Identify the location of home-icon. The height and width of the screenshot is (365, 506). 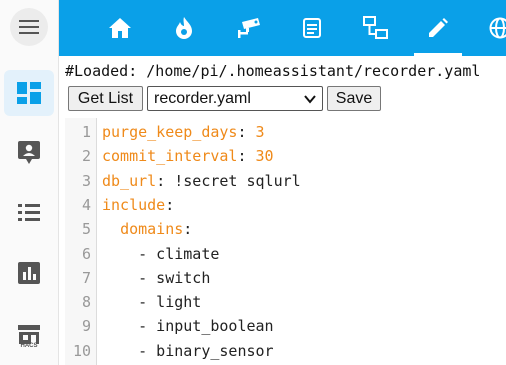
(120, 28).